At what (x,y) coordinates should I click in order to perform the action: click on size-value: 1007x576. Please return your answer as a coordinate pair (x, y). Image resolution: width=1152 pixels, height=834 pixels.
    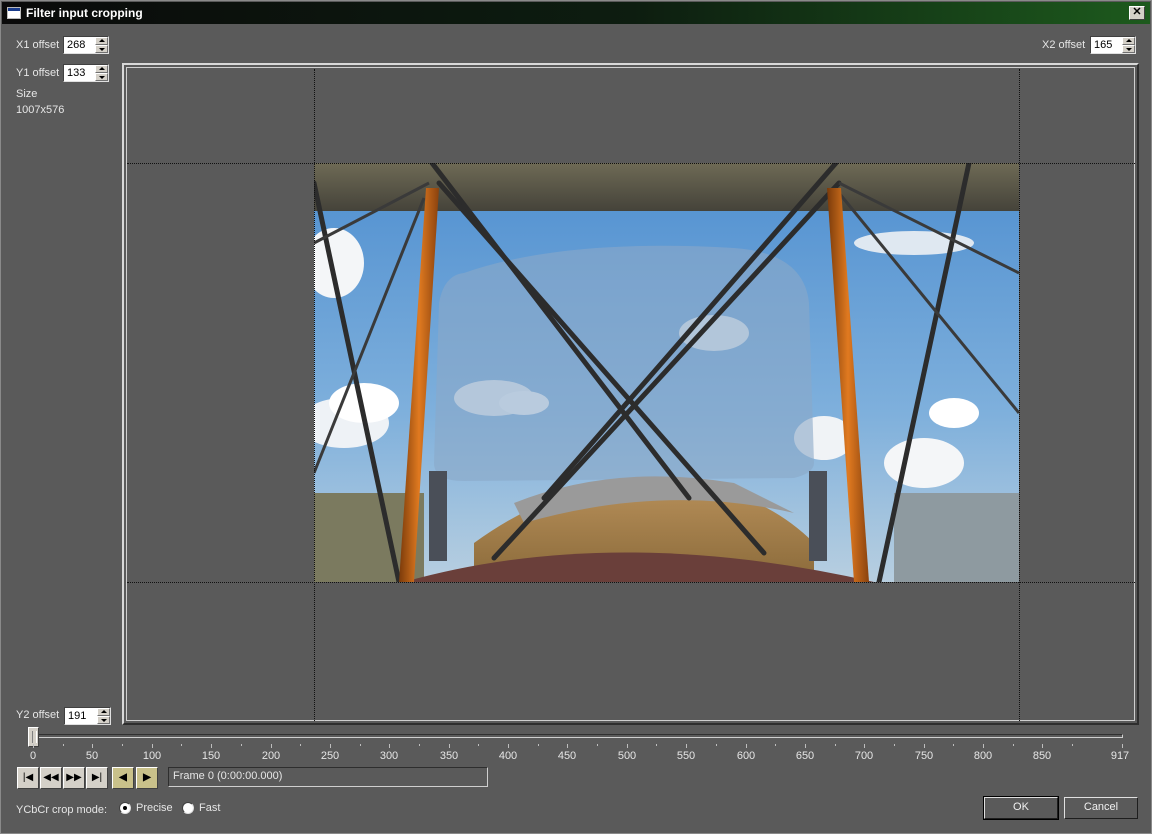
    Looking at the image, I should click on (40, 110).